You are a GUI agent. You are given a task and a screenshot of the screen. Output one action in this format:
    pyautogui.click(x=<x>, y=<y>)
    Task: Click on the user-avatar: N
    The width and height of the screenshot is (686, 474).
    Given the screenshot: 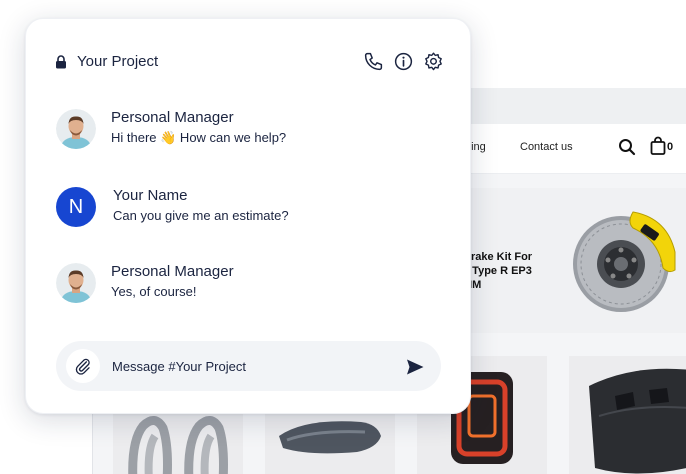 What is the action you would take?
    pyautogui.click(x=76, y=207)
    